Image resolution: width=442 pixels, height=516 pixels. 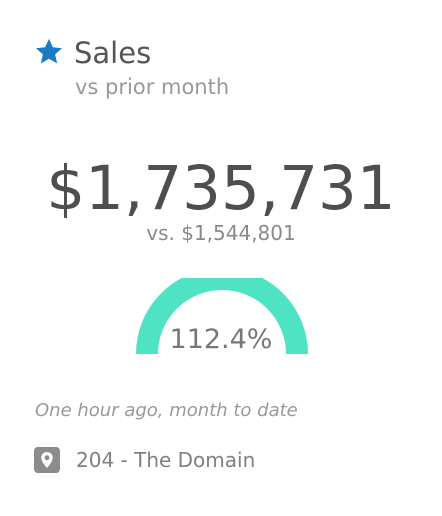 What do you see at coordinates (47, 460) in the screenshot?
I see `map-pin-icon` at bounding box center [47, 460].